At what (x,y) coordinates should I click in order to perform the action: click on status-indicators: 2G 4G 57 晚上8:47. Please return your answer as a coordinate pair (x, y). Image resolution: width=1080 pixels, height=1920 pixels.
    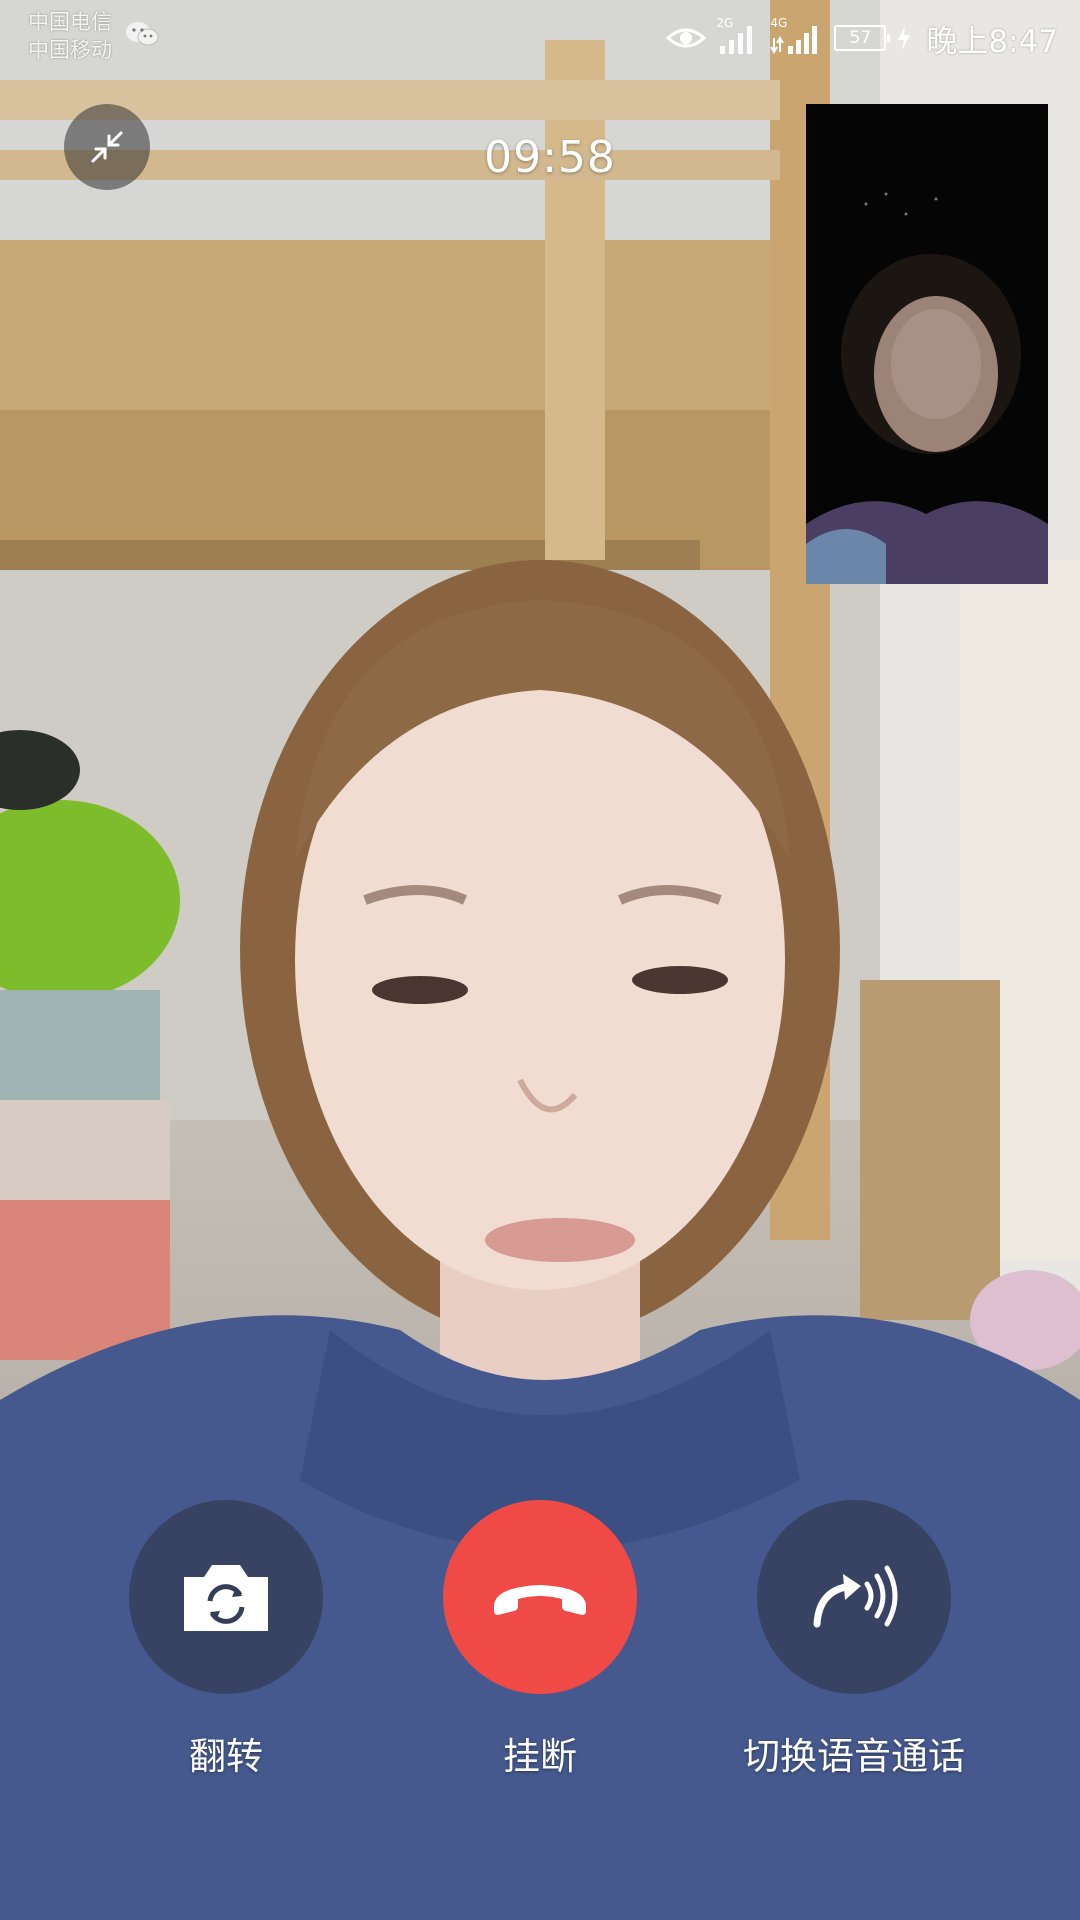
    Looking at the image, I should click on (862, 38).